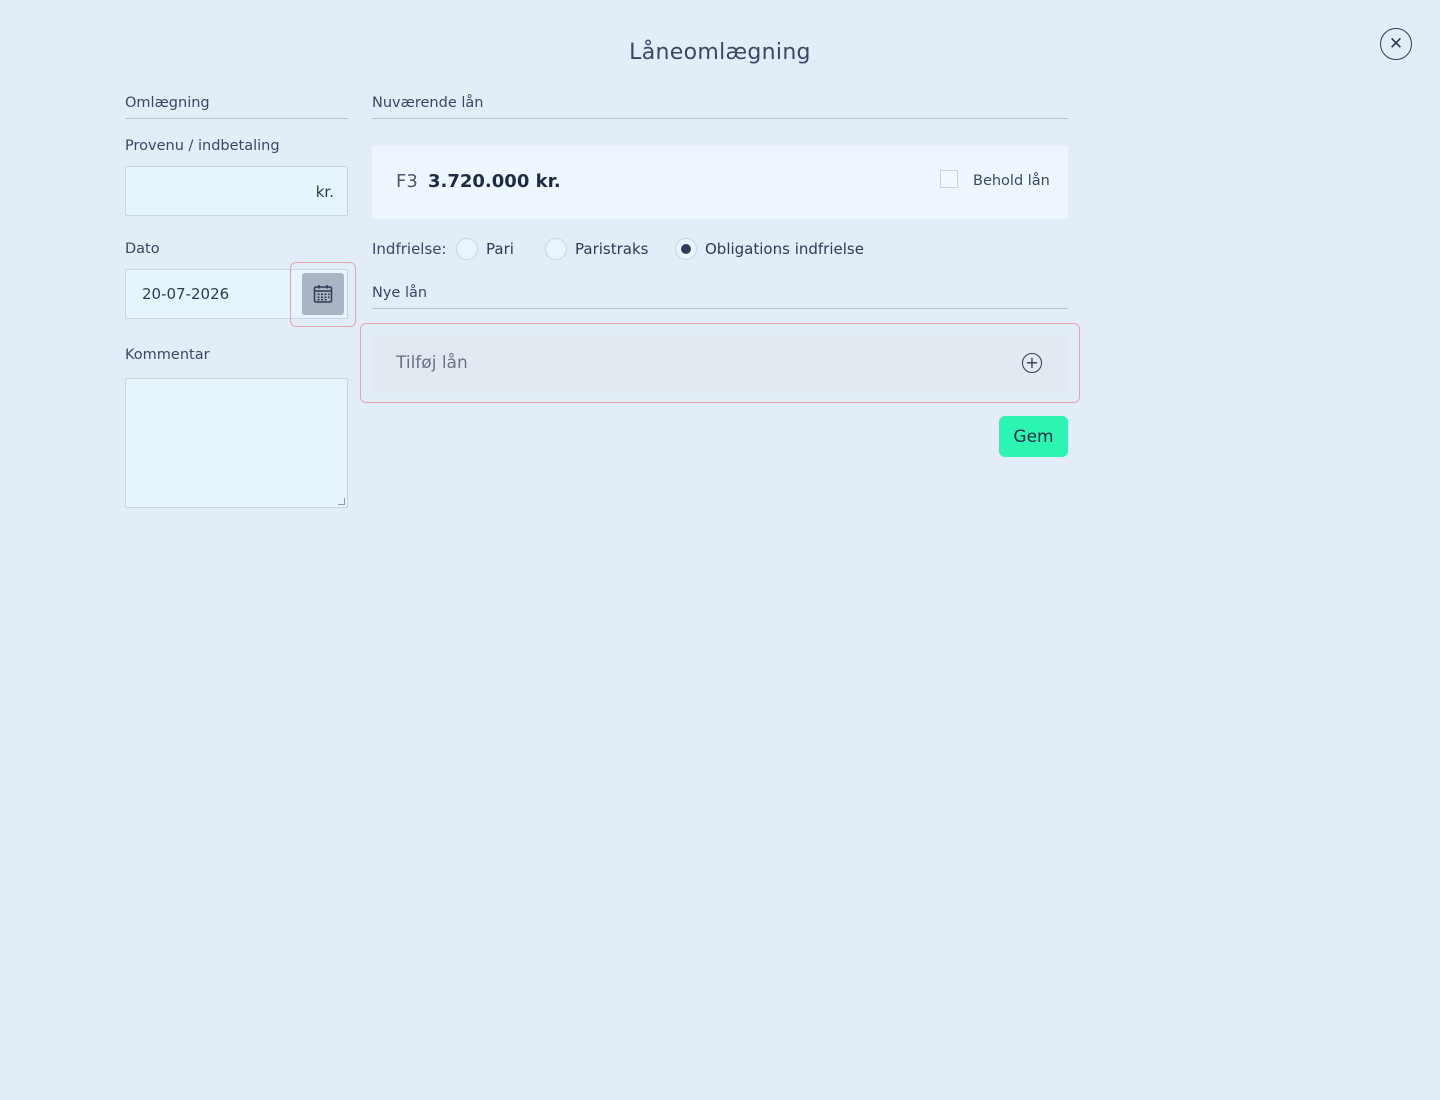  I want to click on comment-label: Kommentar, so click(167, 355).